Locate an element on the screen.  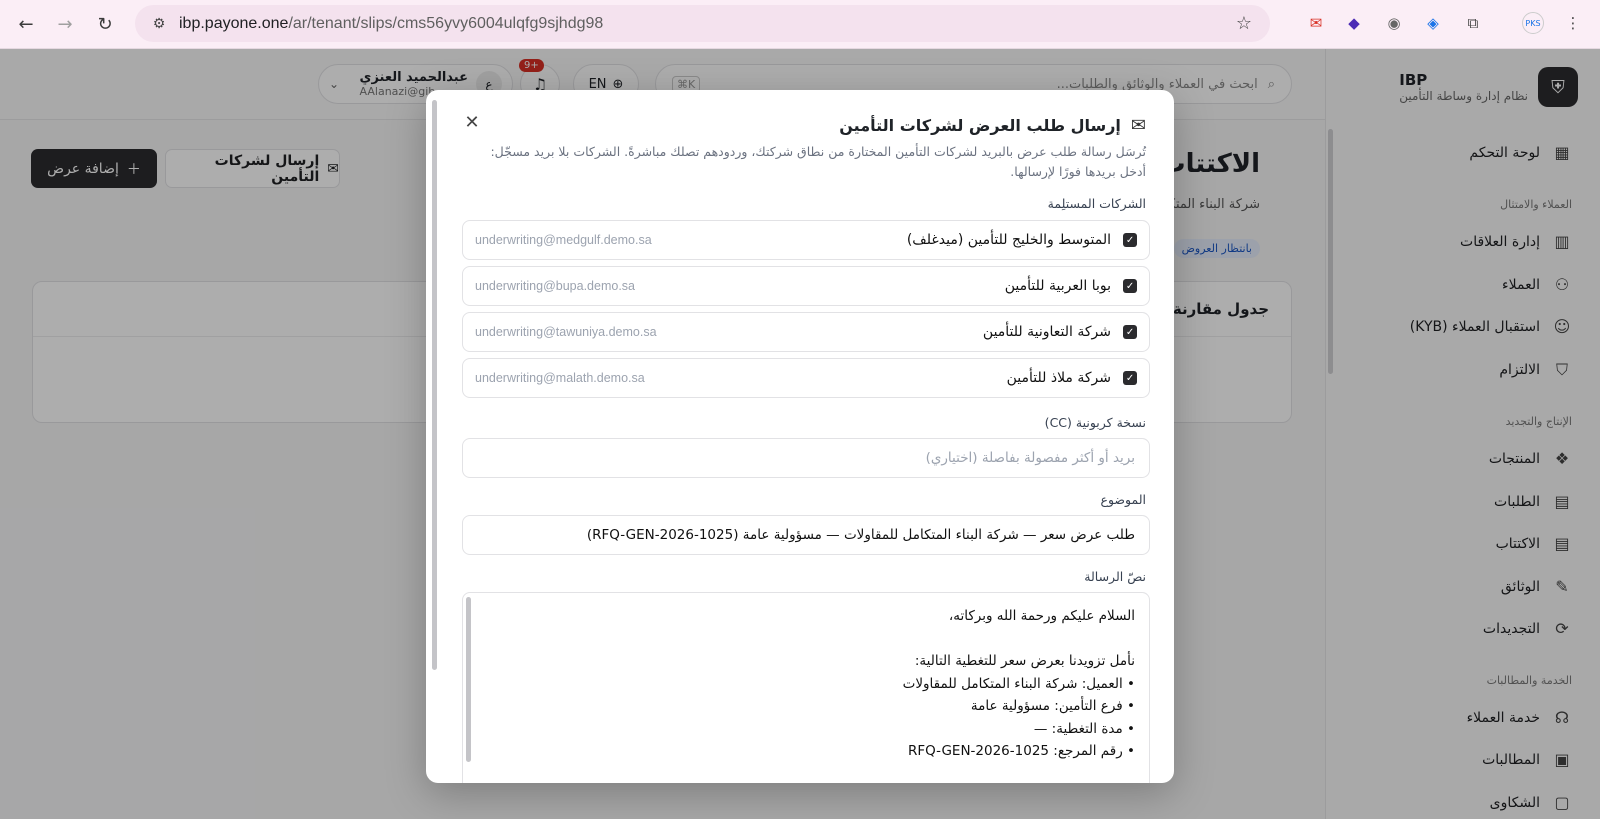
forward-icon: → is located at coordinates (65, 24).